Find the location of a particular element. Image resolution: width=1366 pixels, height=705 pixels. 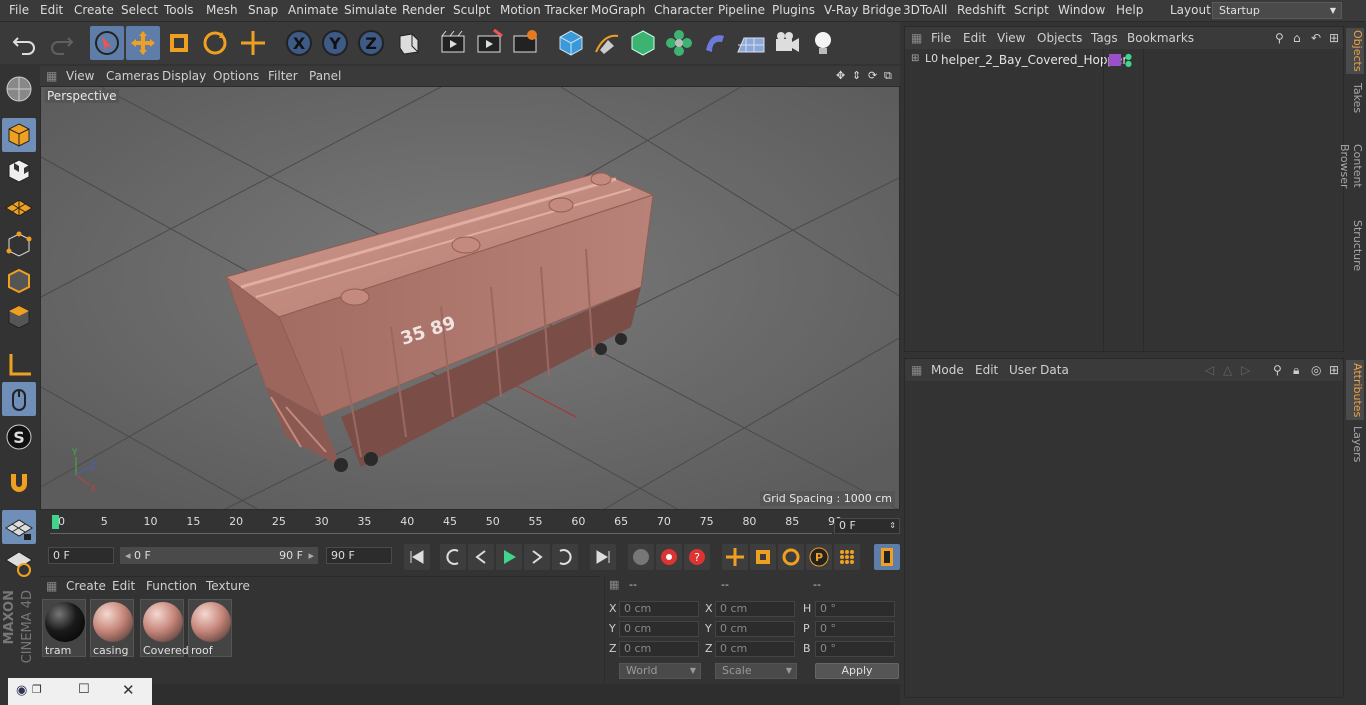

key-scale-button is located at coordinates (763, 557).